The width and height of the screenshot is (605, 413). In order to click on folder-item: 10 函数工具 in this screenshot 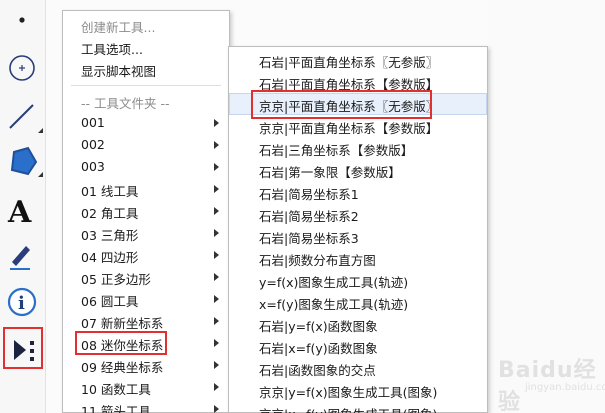, I will do `click(146, 387)`.